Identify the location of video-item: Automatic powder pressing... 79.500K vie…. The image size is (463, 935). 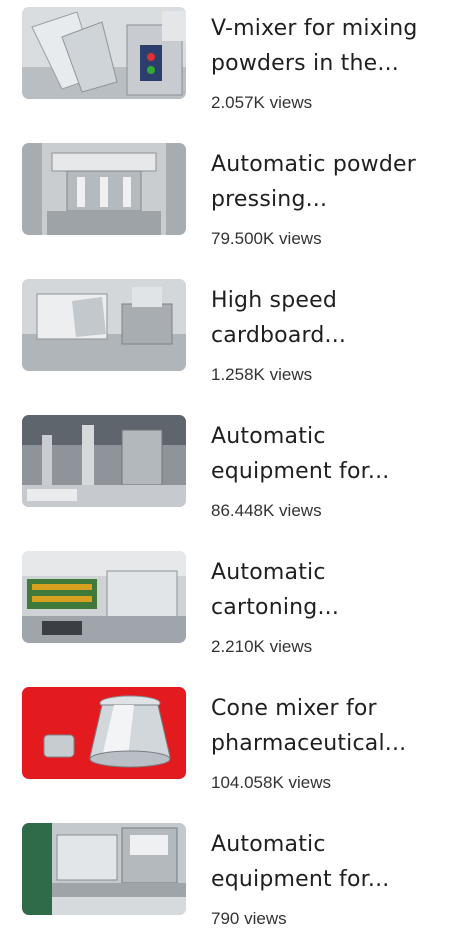
(231, 199).